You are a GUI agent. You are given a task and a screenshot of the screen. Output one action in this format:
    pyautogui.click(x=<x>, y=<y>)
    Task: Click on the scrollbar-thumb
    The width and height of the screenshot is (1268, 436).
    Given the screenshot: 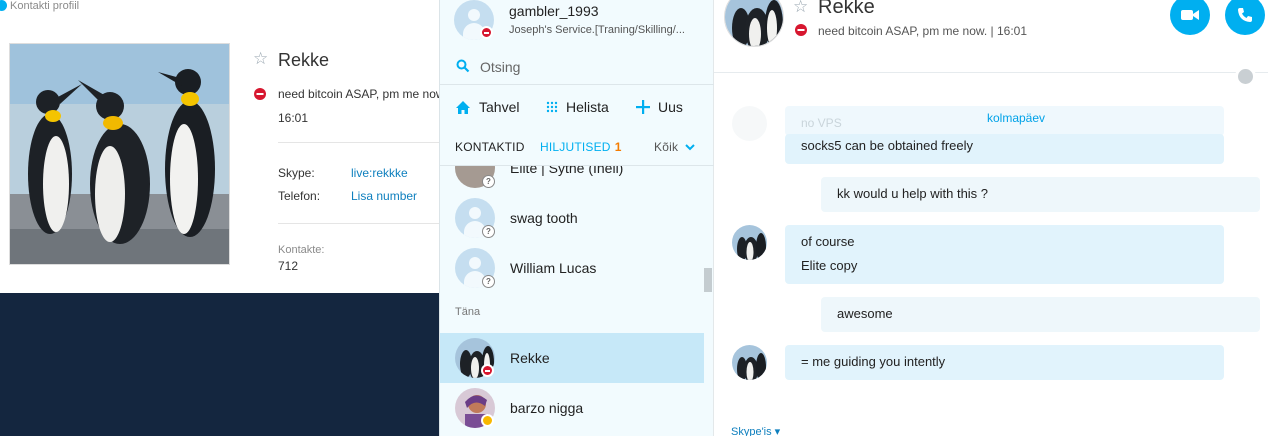 What is the action you would take?
    pyautogui.click(x=708, y=280)
    